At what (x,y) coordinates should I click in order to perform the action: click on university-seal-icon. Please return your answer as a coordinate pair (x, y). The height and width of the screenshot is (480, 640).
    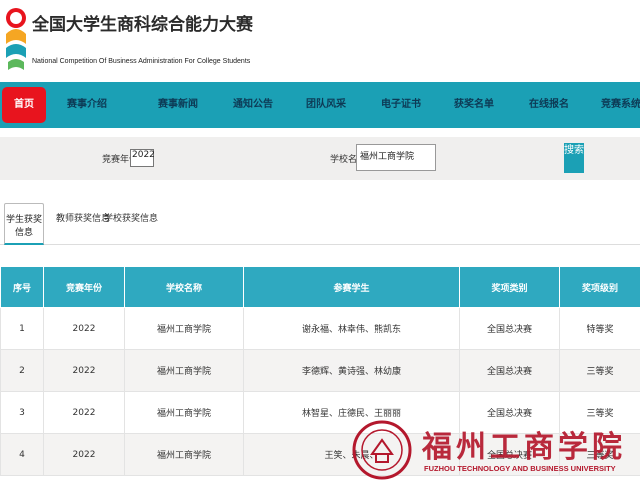
    Looking at the image, I should click on (382, 450).